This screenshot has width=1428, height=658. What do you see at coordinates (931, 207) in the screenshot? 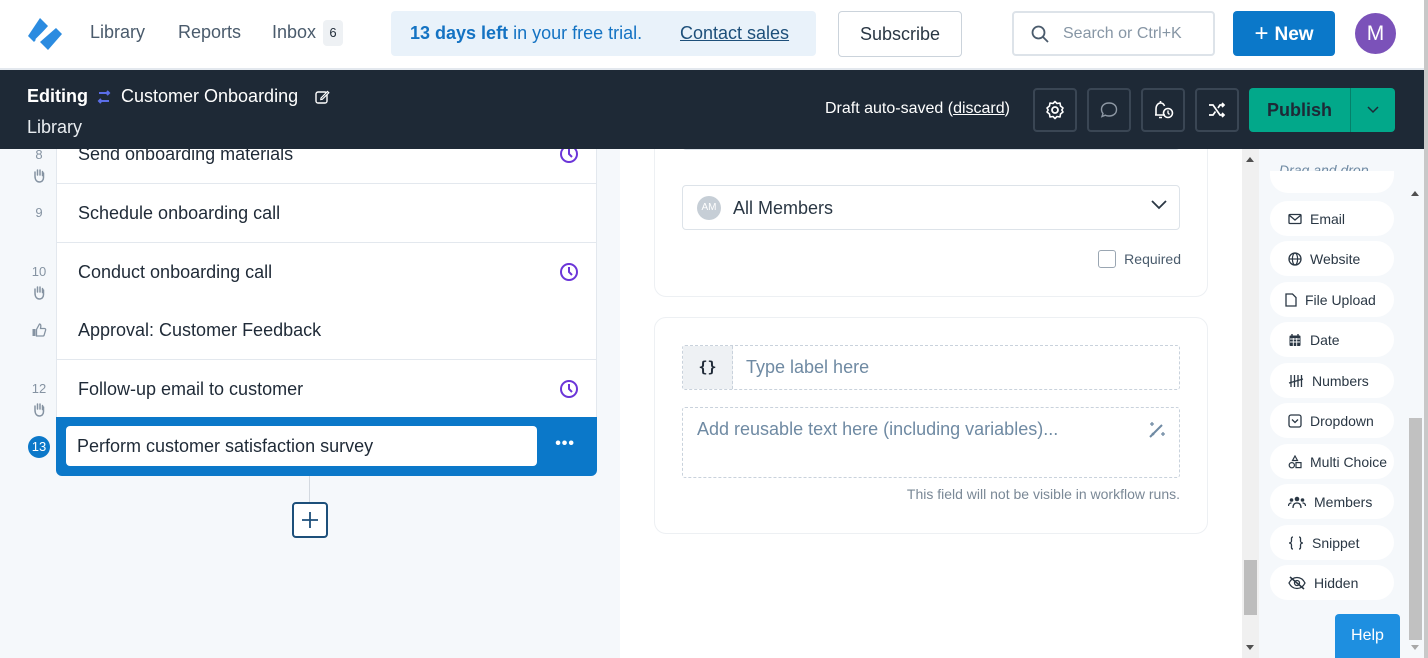
I see `assignee-dropdown: AM All Members` at bounding box center [931, 207].